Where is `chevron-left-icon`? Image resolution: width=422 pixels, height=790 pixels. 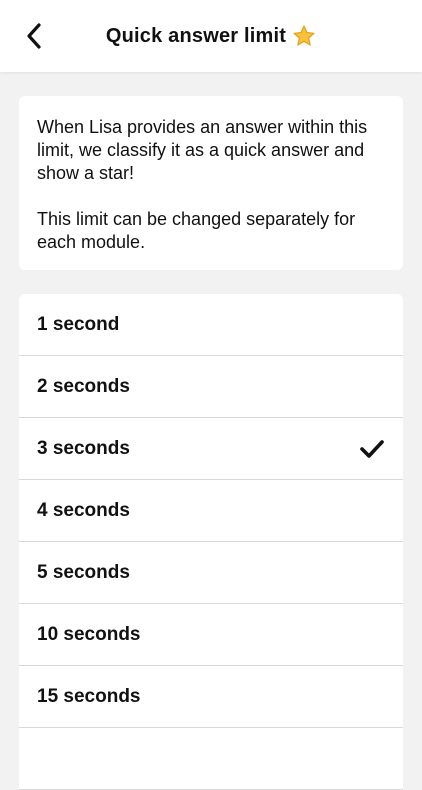
chevron-left-icon is located at coordinates (34, 36).